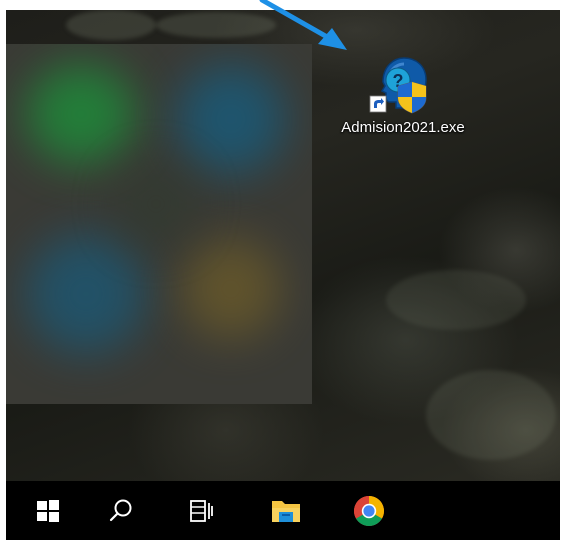  I want to click on blue-arrow-pointer, so click(303, 25).